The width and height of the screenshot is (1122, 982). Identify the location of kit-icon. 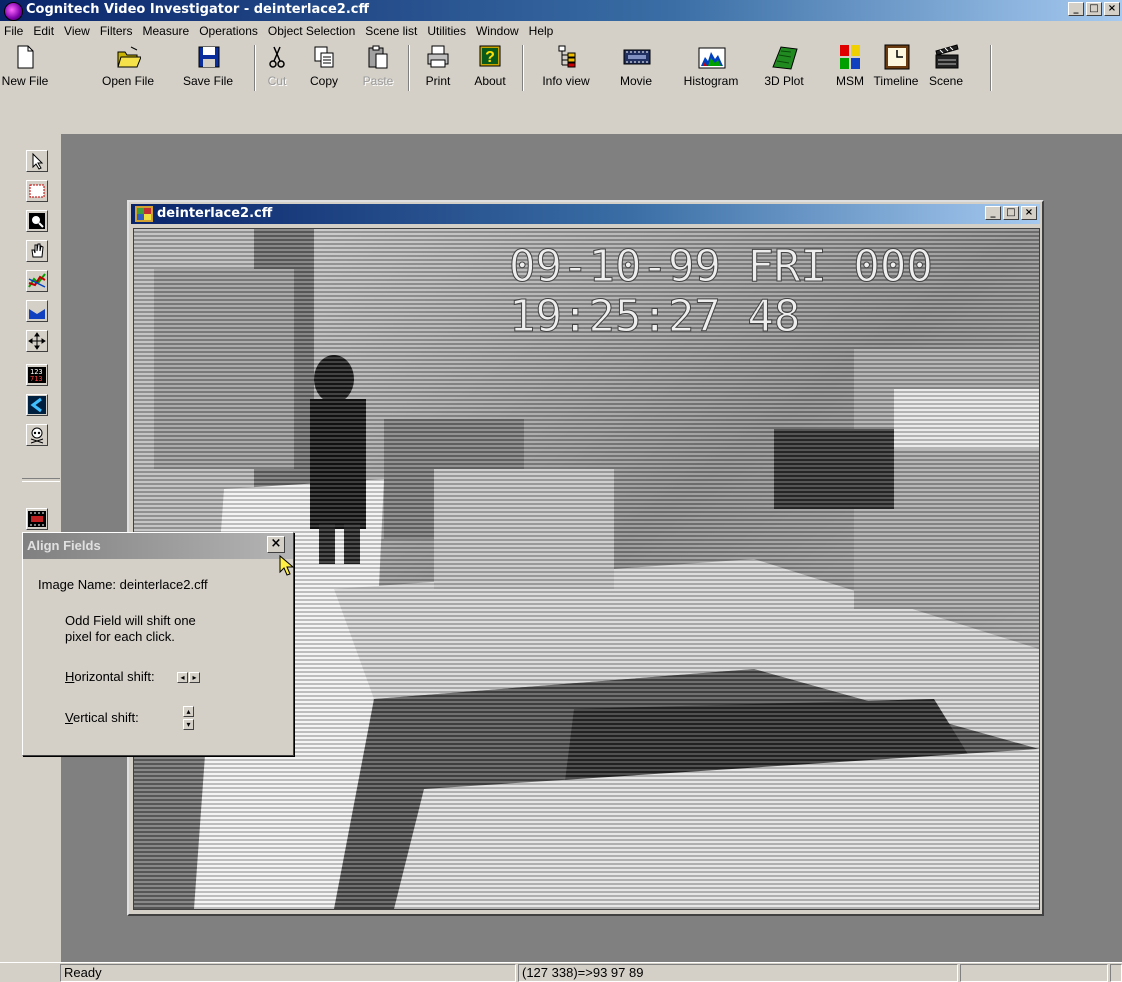
(37, 405).